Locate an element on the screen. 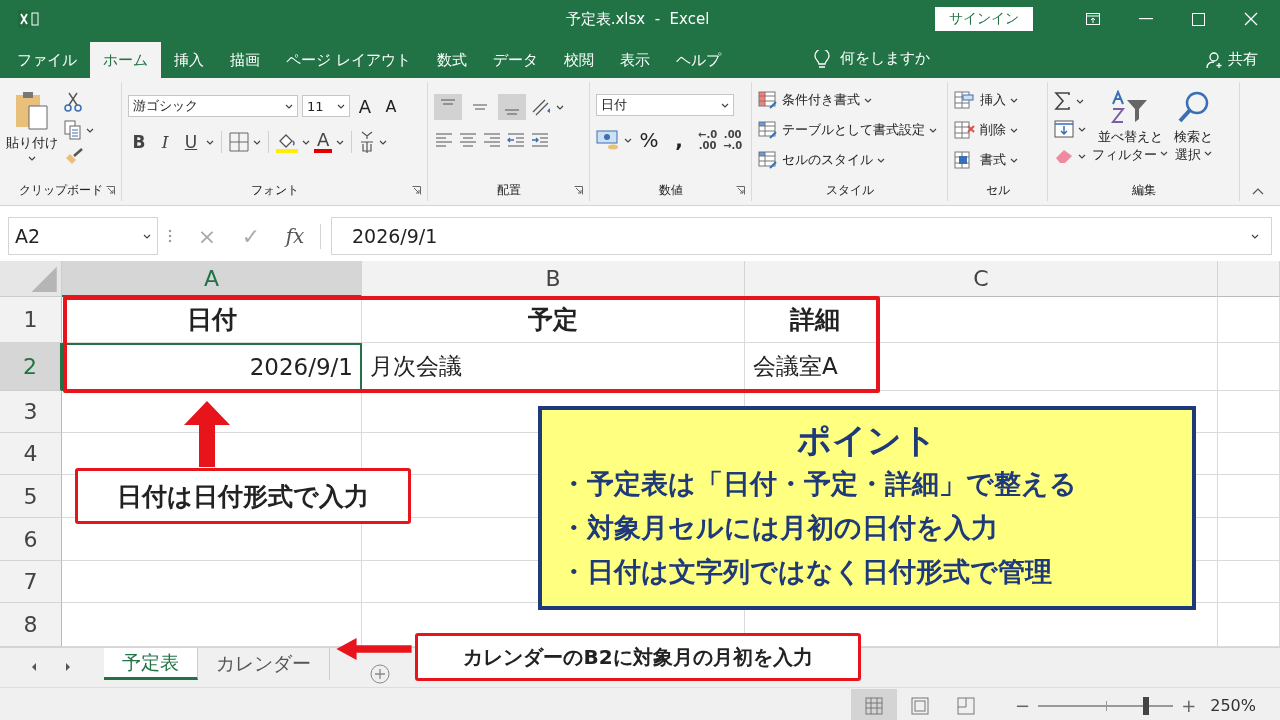 The width and height of the screenshot is (1280, 720). ribbon-tab: 描画 is located at coordinates (245, 60).